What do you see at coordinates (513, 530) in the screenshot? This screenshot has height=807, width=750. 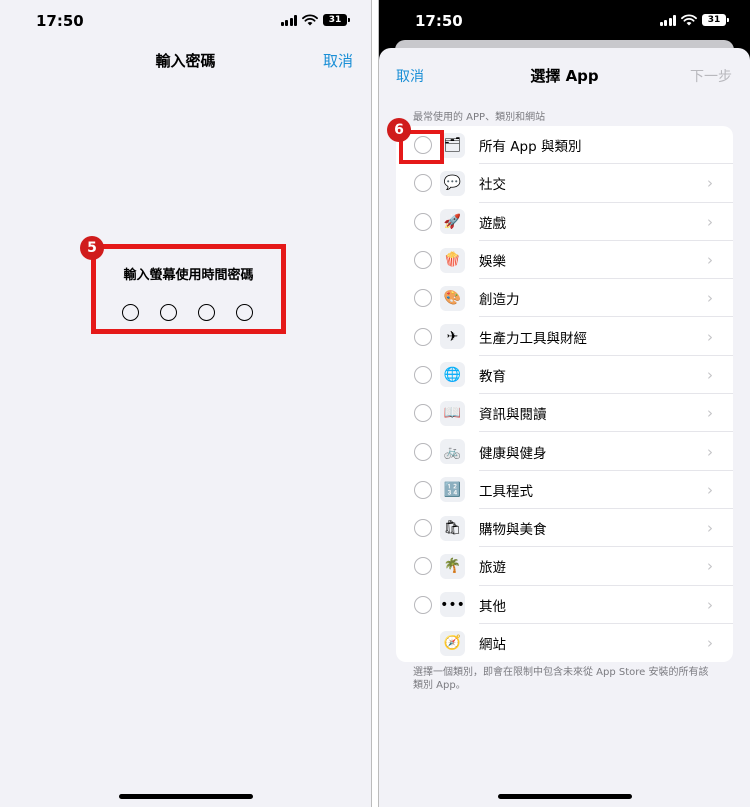 I see `category-label: 購物與美食` at bounding box center [513, 530].